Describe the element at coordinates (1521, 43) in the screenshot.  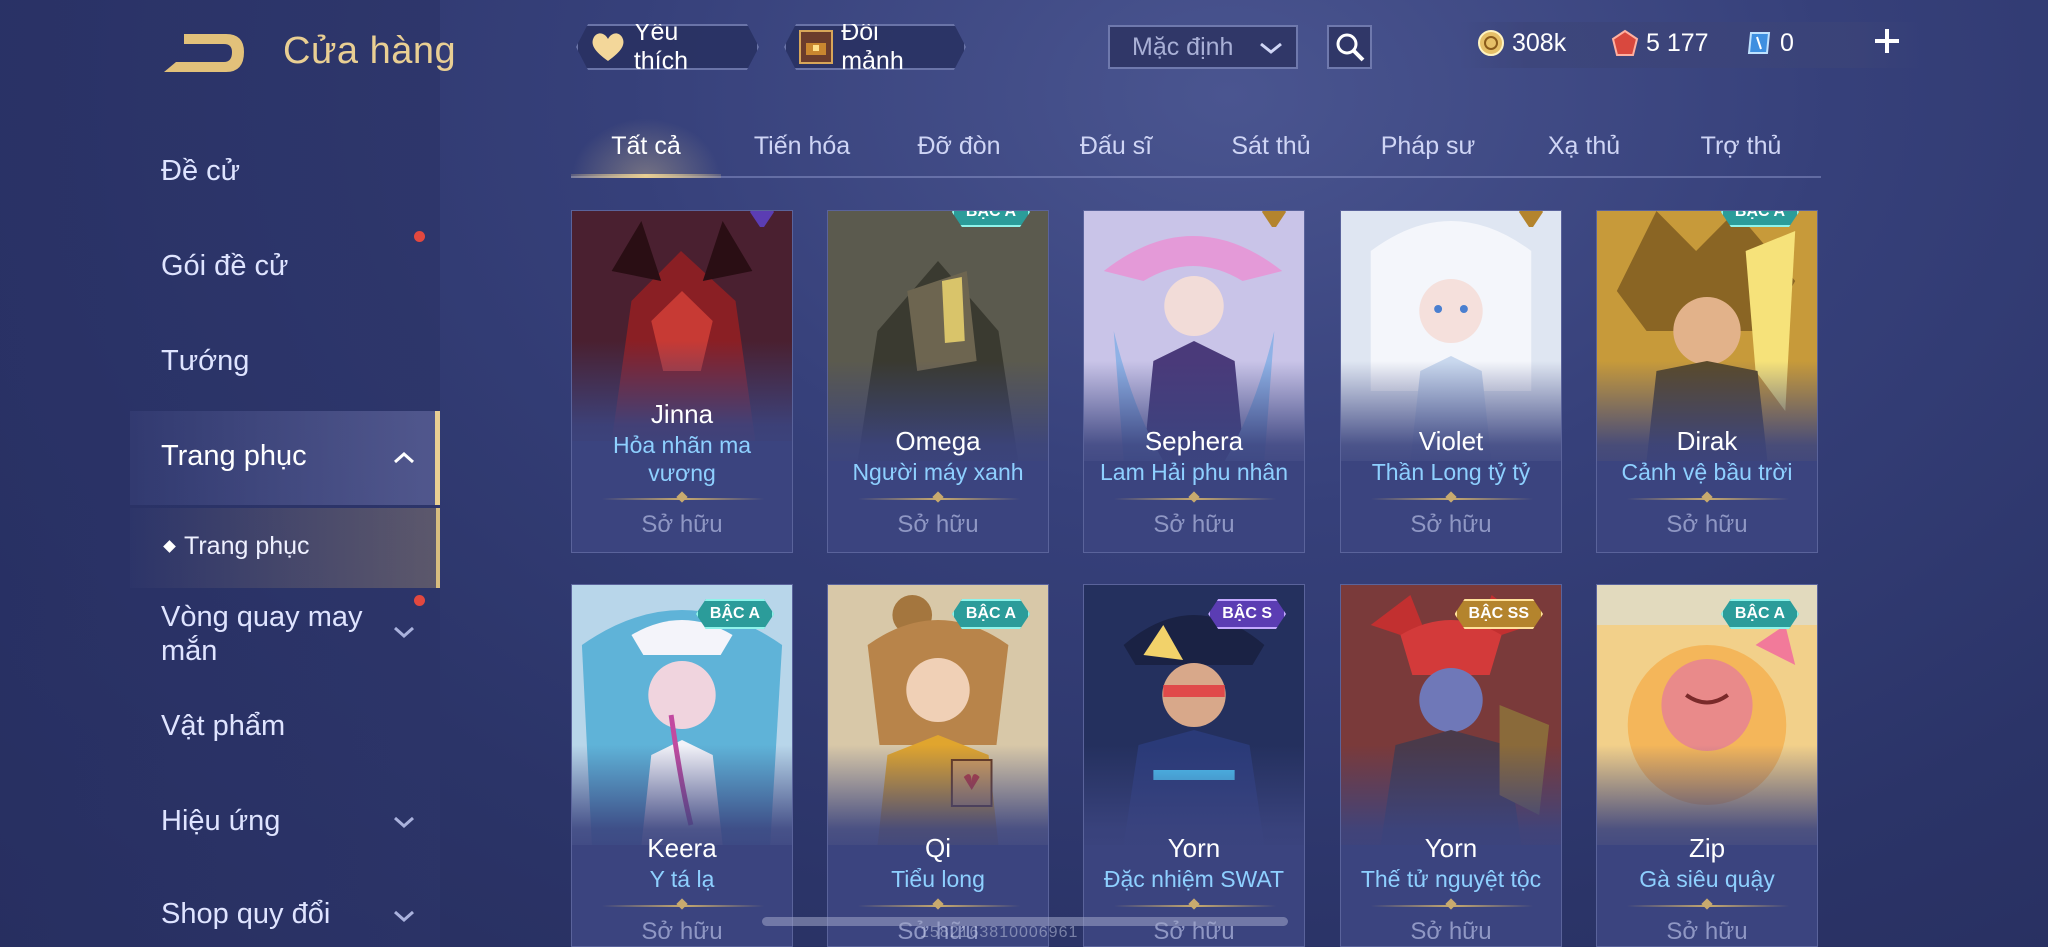
I see `gold-balance: 308k` at that location.